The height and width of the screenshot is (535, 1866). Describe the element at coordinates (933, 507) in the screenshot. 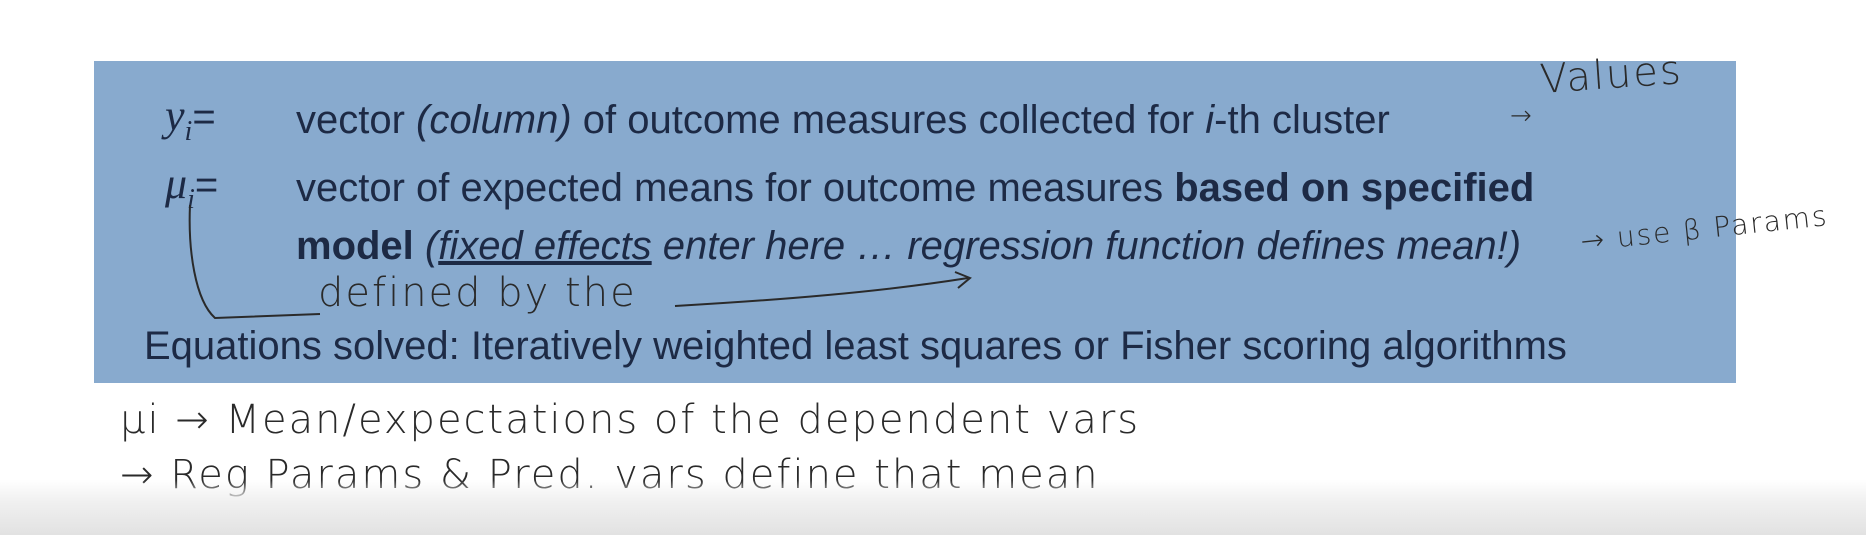

I see `bottom-shade` at that location.